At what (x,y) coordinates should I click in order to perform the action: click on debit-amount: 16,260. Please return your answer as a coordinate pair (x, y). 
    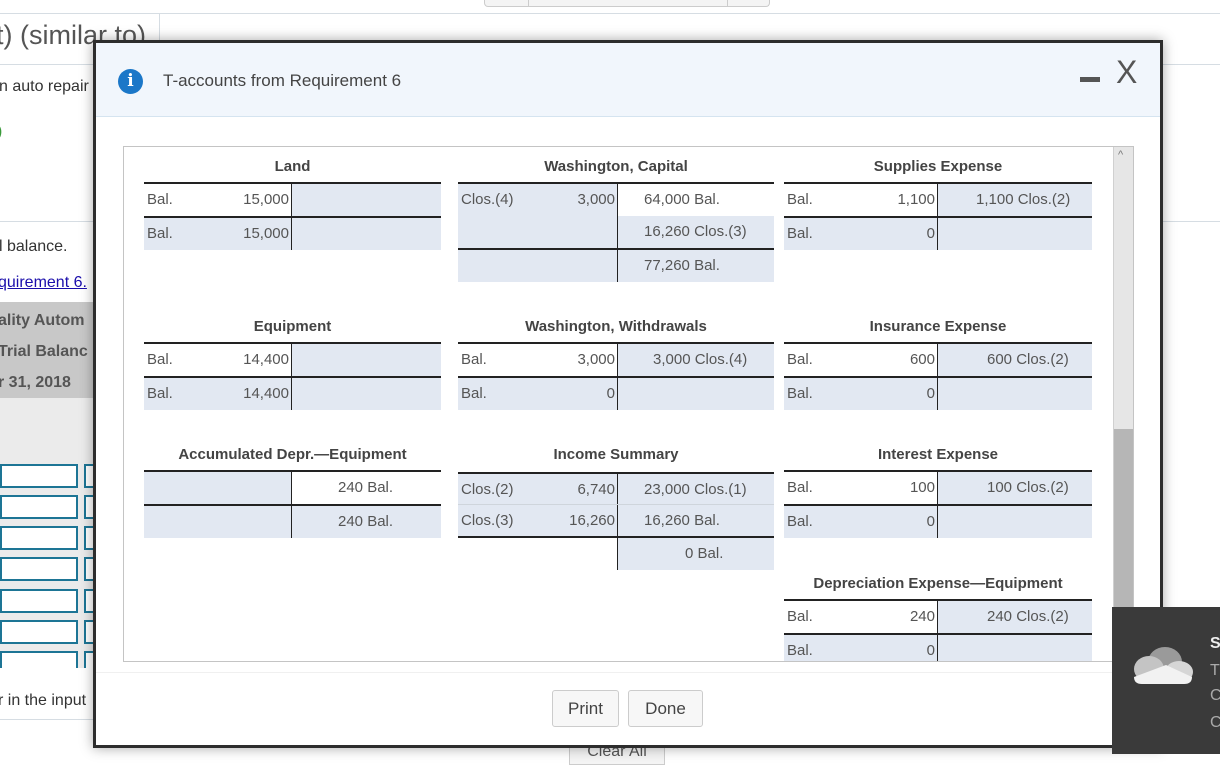
    Looking at the image, I should click on (592, 520).